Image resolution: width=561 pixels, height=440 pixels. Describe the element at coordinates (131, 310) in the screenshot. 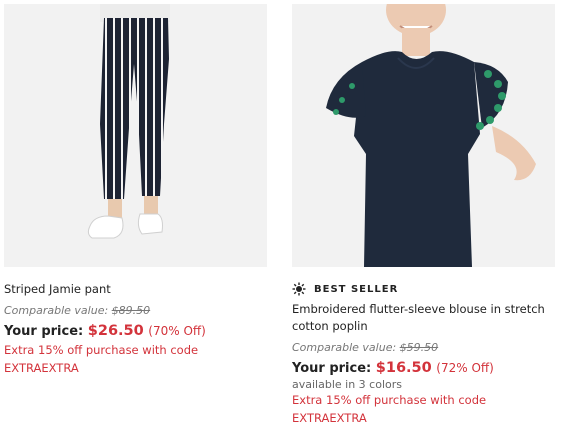

I see `comparable-price: $89.50` at that location.